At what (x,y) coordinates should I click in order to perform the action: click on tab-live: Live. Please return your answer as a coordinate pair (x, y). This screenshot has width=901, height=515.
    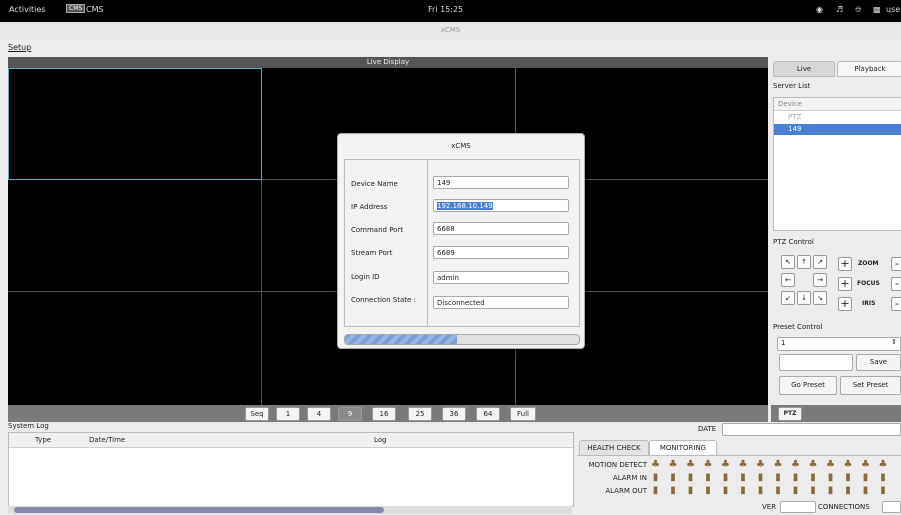
    Looking at the image, I should click on (804, 69).